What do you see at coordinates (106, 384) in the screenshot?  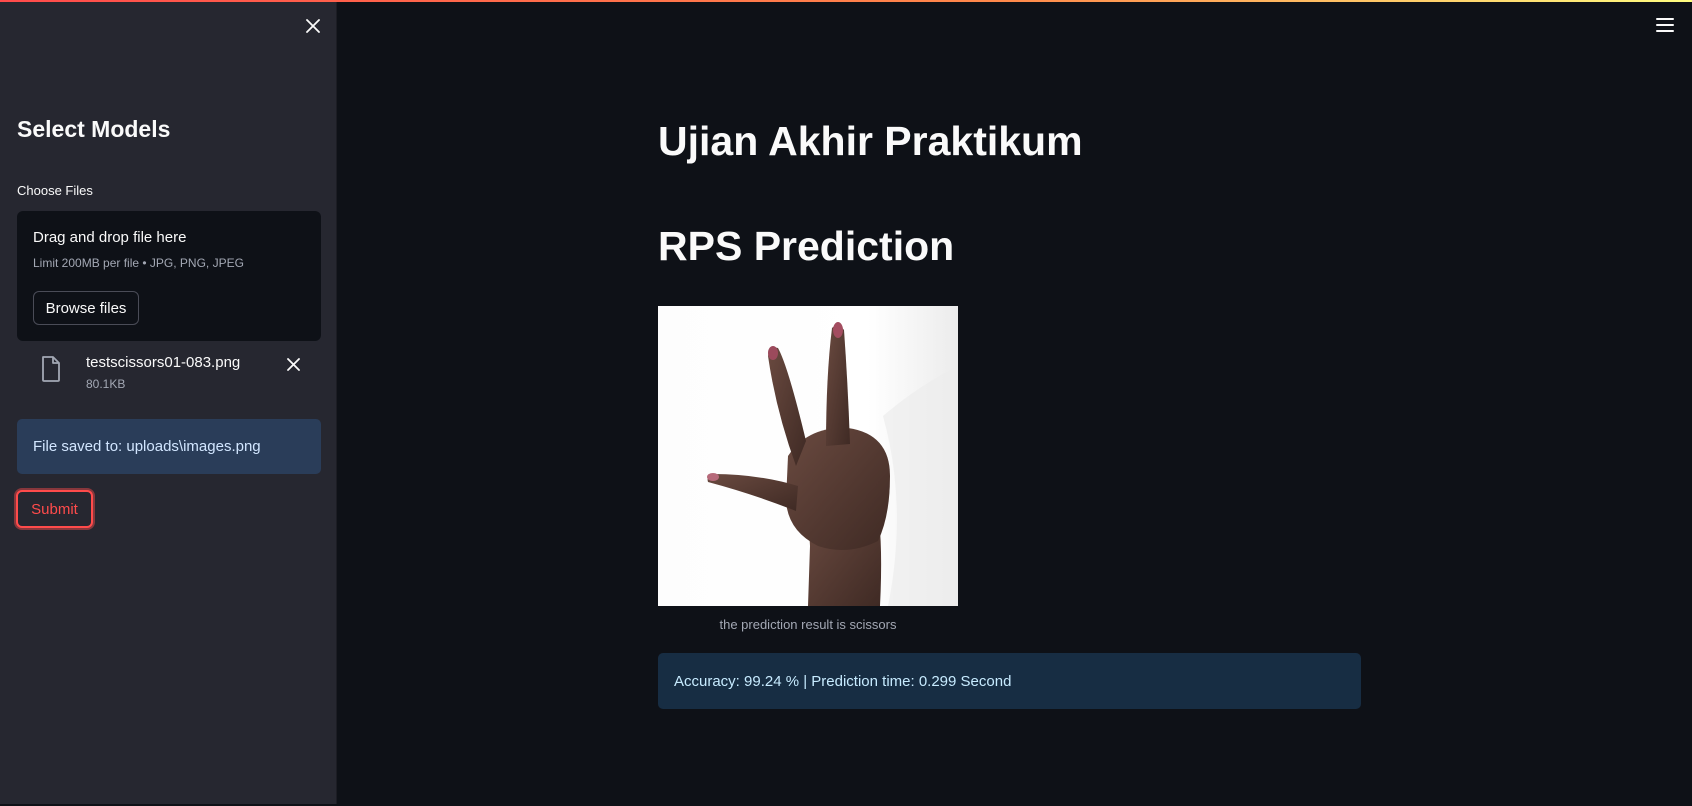 I see `uploaded-file-size: 80.1KB` at bounding box center [106, 384].